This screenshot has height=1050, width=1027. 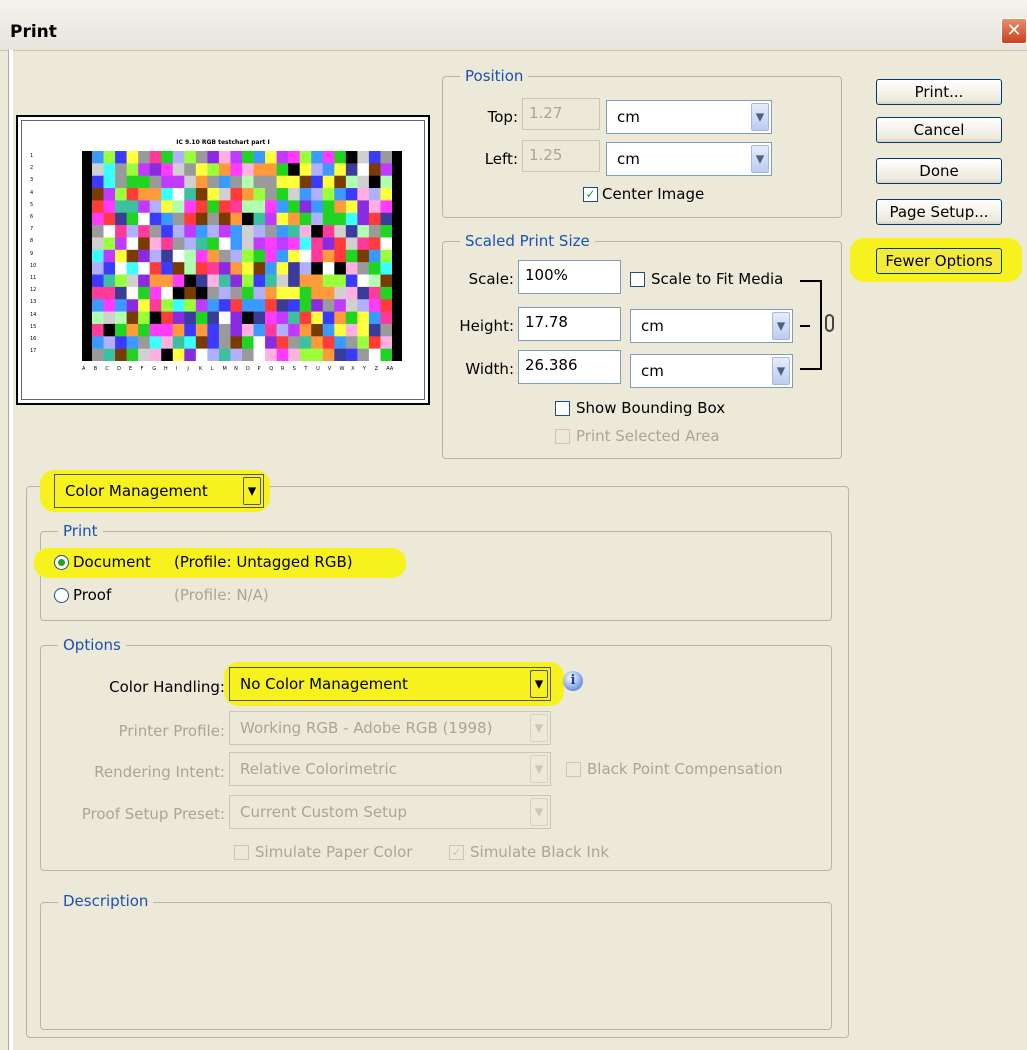 What do you see at coordinates (561, 114) in the screenshot?
I see `top-input: 1.27` at bounding box center [561, 114].